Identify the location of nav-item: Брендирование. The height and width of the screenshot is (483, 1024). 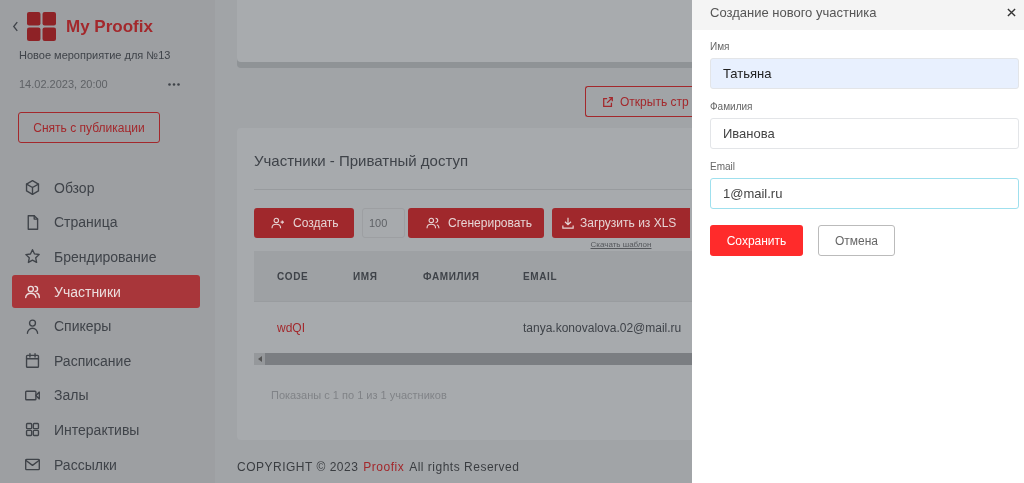
(106, 257).